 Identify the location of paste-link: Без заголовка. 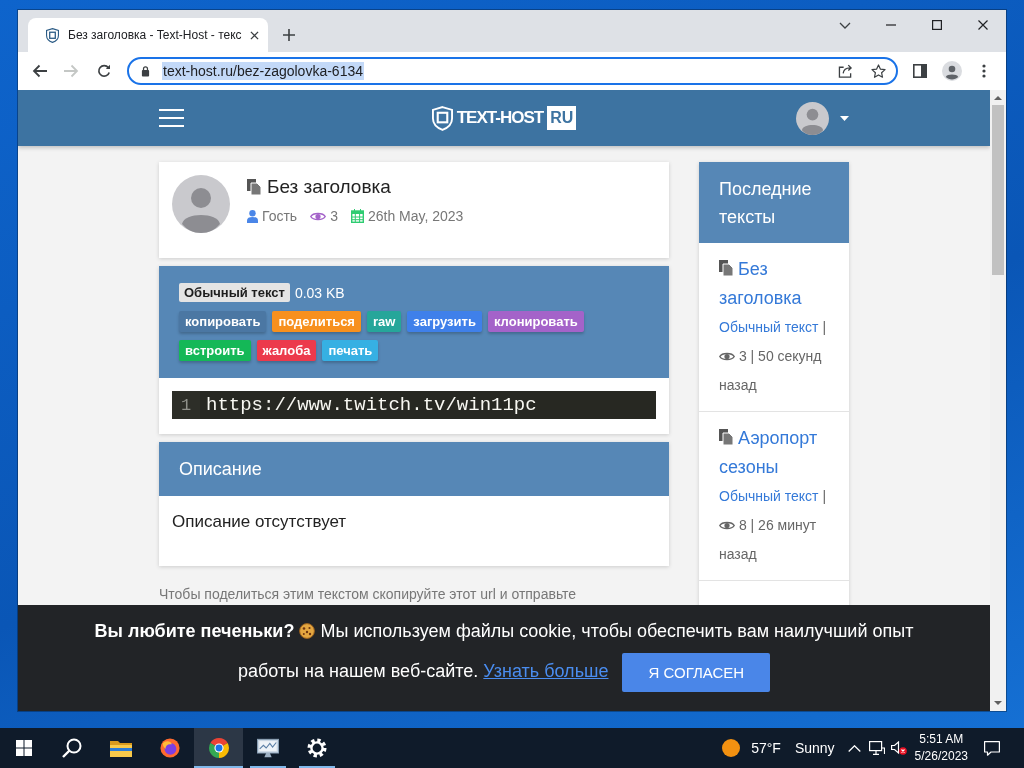
(777, 284).